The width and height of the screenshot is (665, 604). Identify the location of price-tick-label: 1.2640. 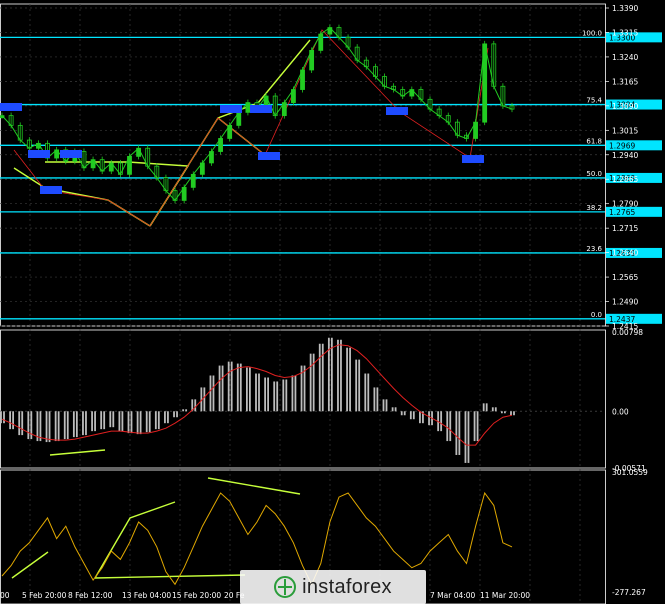
(625, 253).